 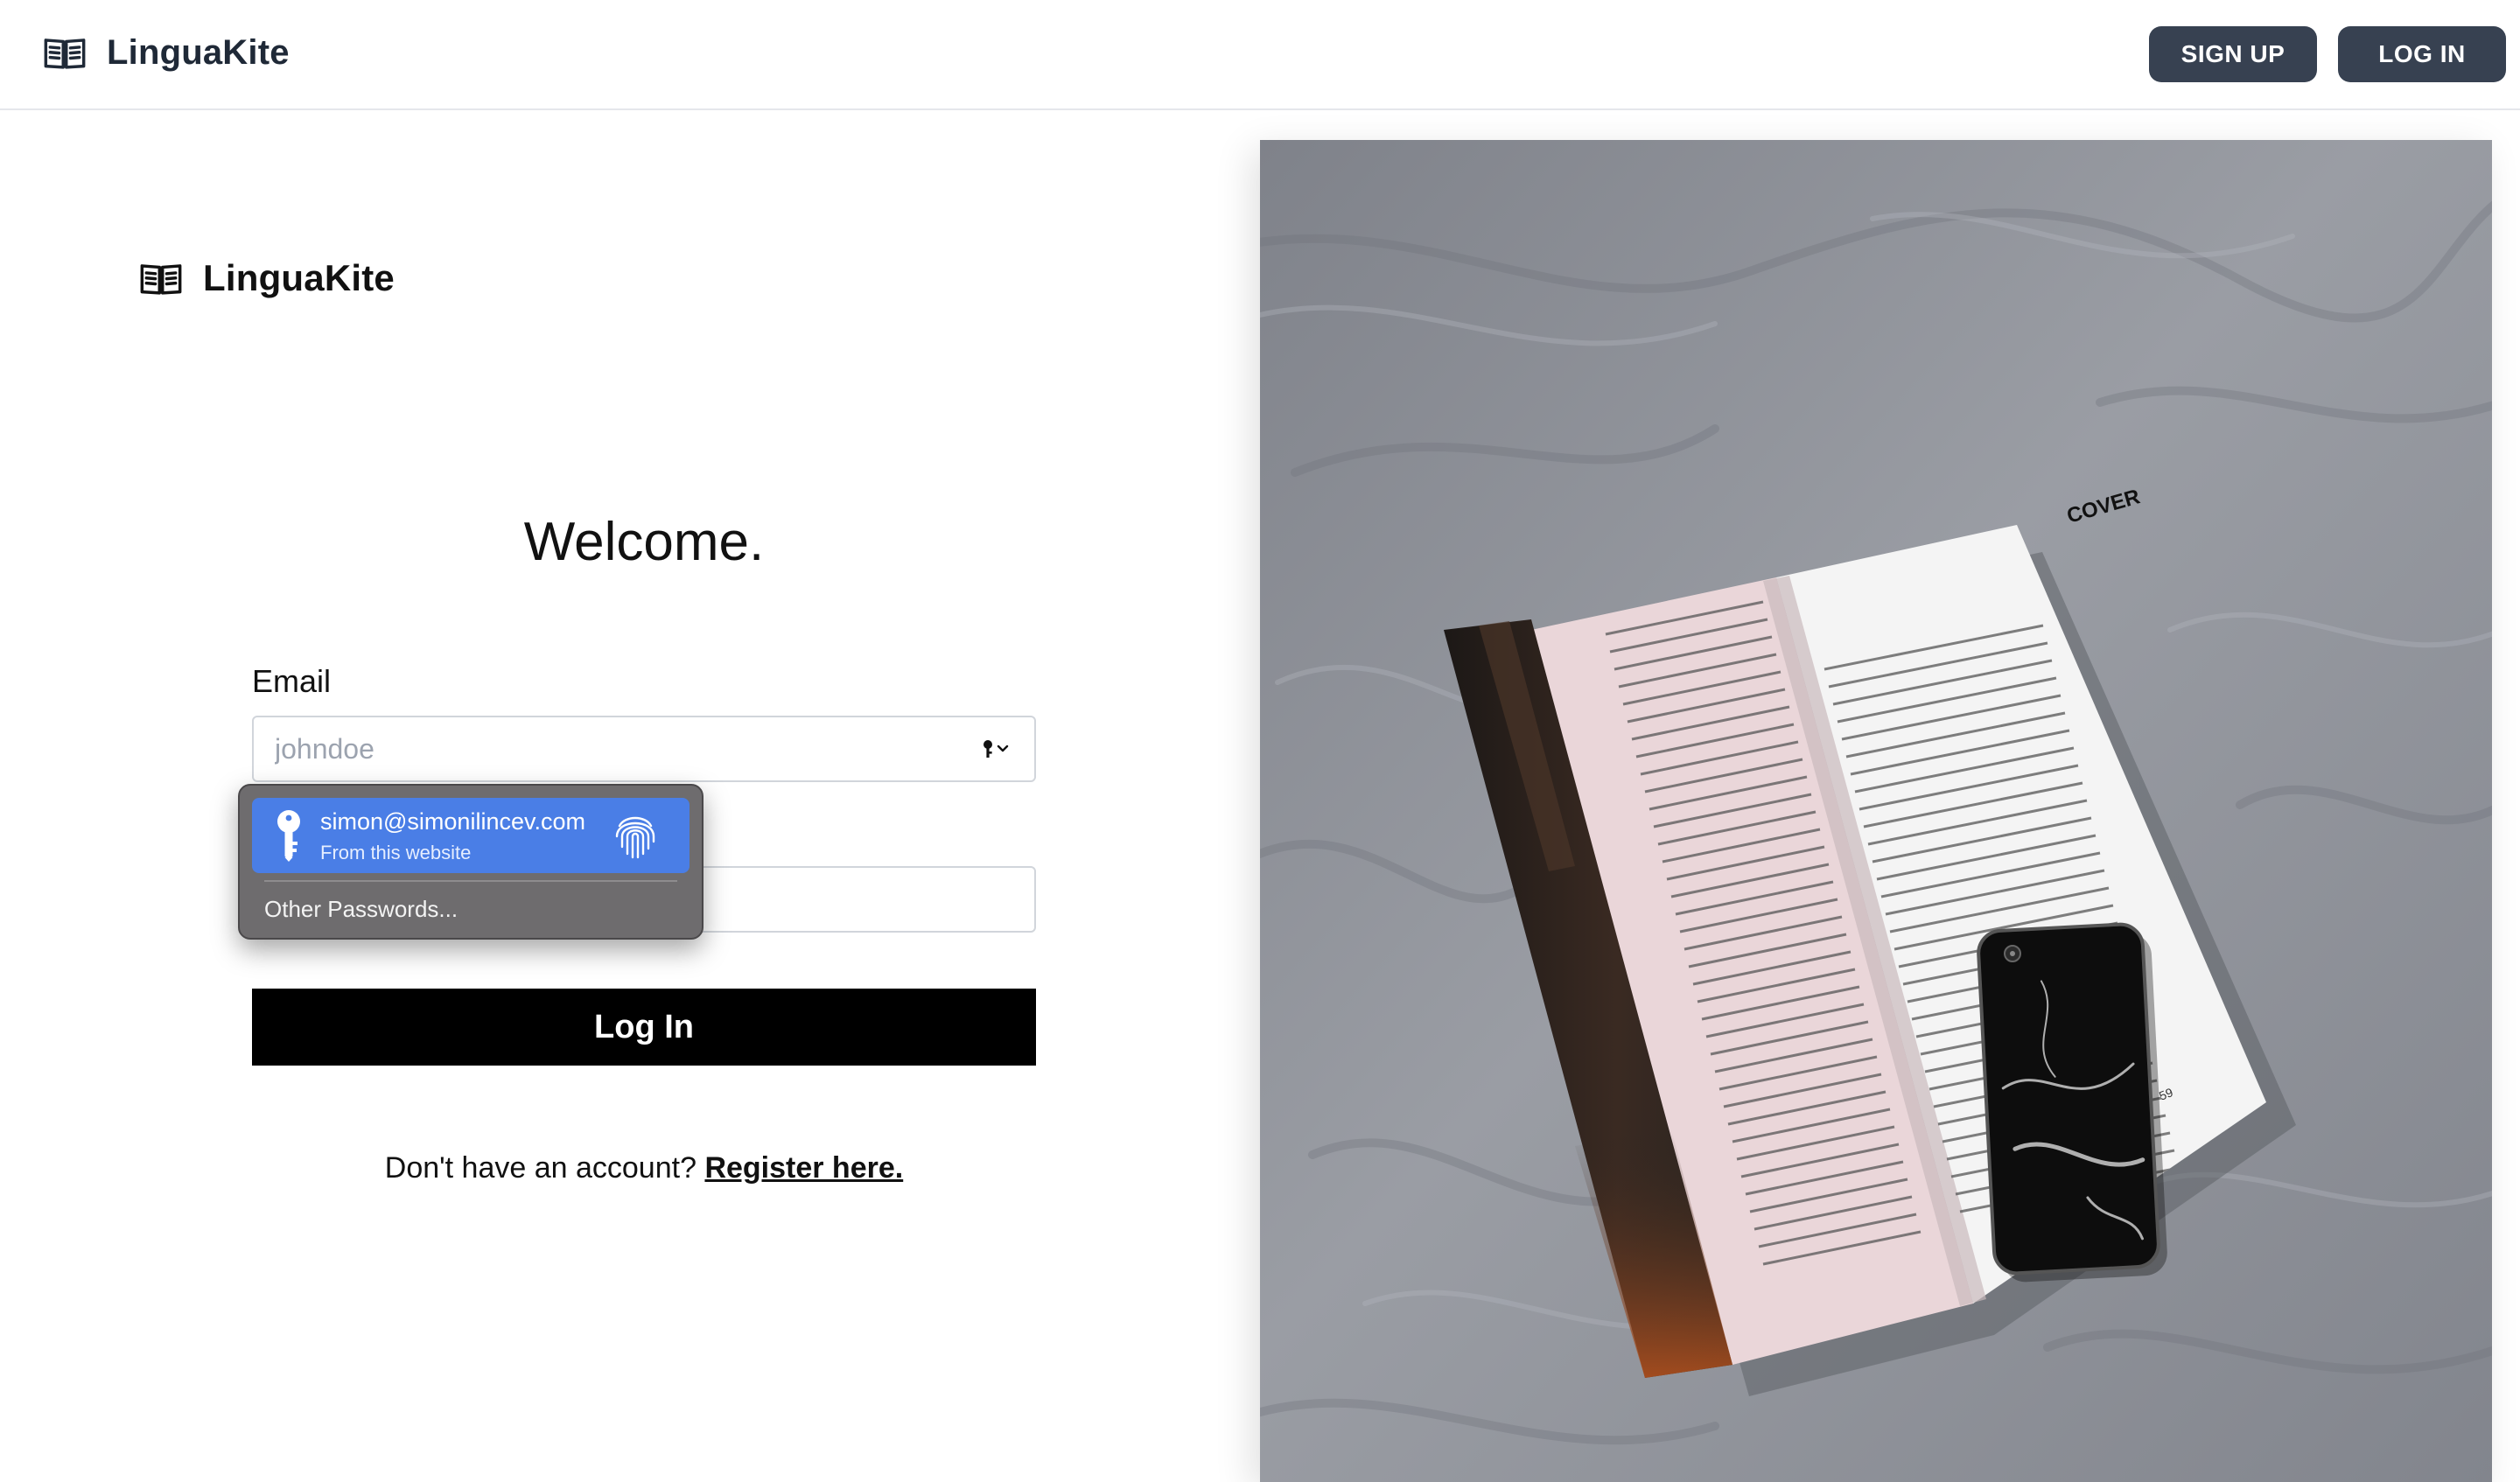 I want to click on autofill-username: simon@simonilincev.com, so click(x=452, y=821).